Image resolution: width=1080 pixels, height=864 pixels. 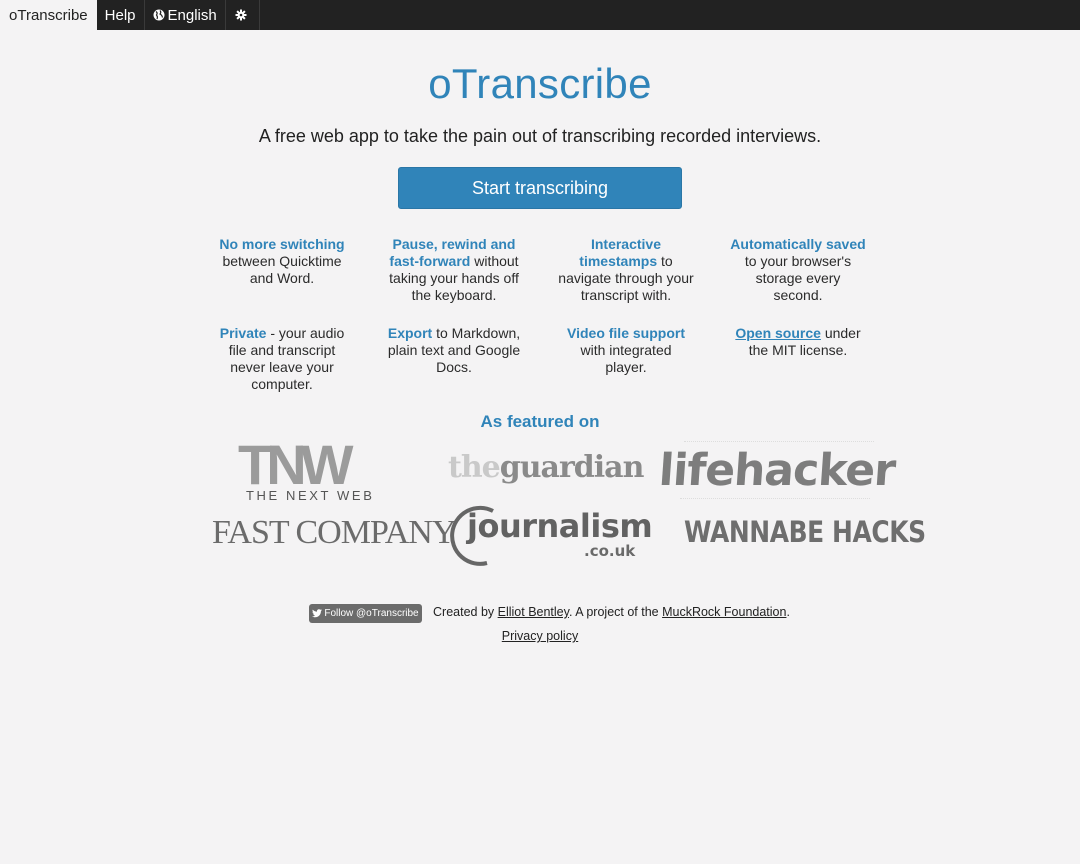 I want to click on feature-text: with integrated player., so click(x=626, y=358).